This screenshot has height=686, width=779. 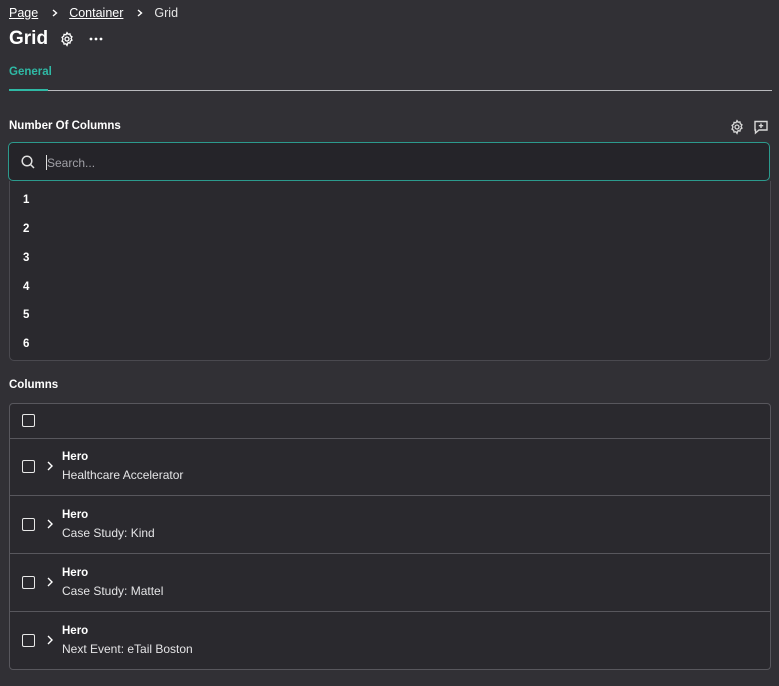 What do you see at coordinates (113, 591) in the screenshot?
I see `row-name: Case Study: Mattel` at bounding box center [113, 591].